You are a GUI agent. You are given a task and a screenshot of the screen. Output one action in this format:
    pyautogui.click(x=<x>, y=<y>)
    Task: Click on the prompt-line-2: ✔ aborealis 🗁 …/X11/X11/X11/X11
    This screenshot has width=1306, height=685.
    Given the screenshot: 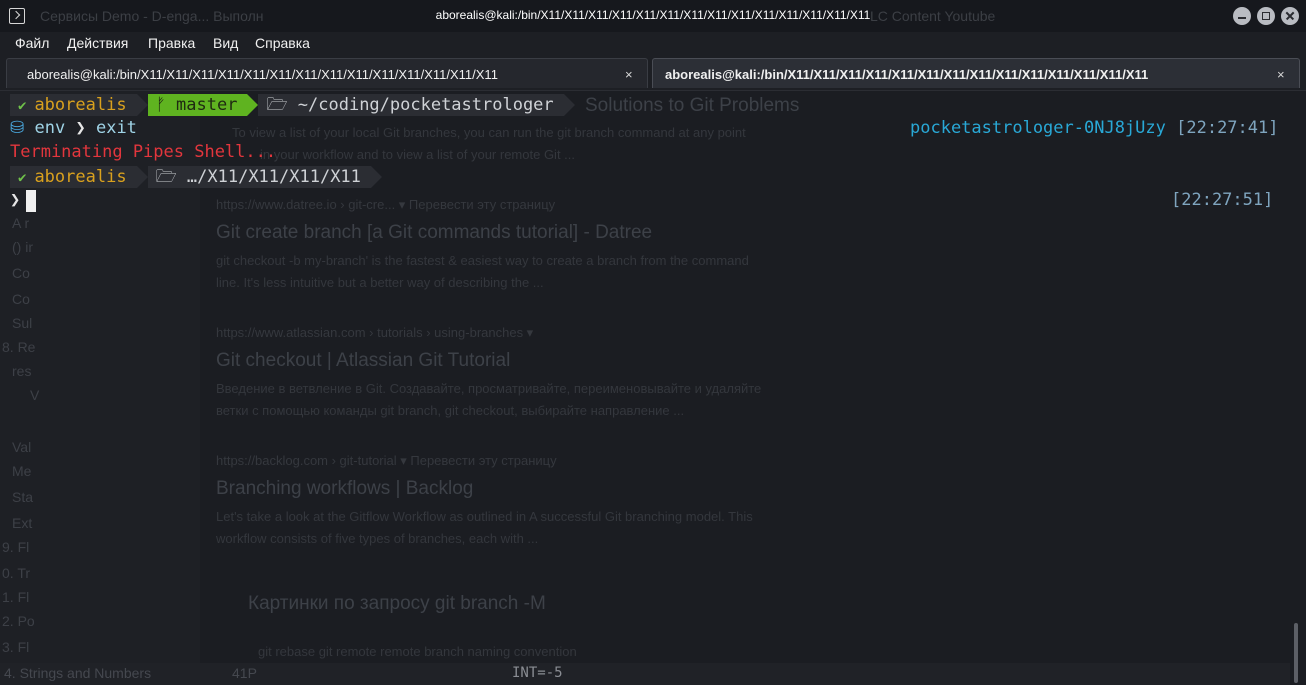 What is the action you would take?
    pyautogui.click(x=196, y=177)
    